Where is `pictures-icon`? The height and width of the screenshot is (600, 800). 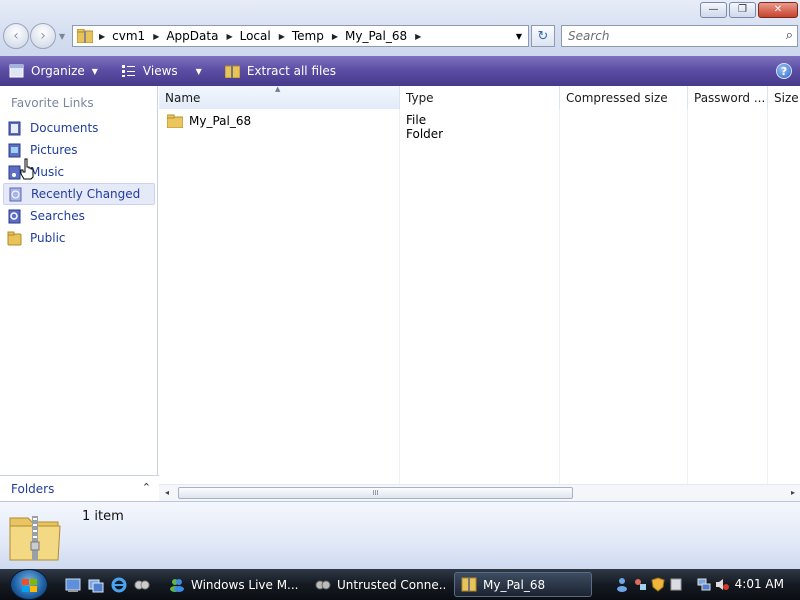 pictures-icon is located at coordinates (14, 150).